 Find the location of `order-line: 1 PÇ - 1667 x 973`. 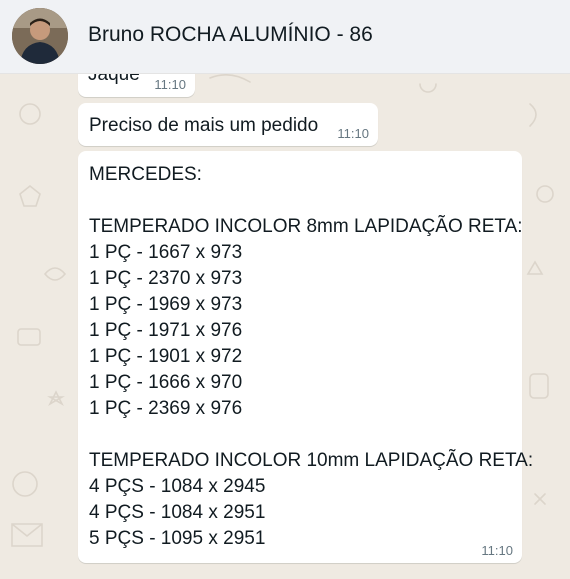

order-line: 1 PÇ - 1667 x 973 is located at coordinates (166, 252).